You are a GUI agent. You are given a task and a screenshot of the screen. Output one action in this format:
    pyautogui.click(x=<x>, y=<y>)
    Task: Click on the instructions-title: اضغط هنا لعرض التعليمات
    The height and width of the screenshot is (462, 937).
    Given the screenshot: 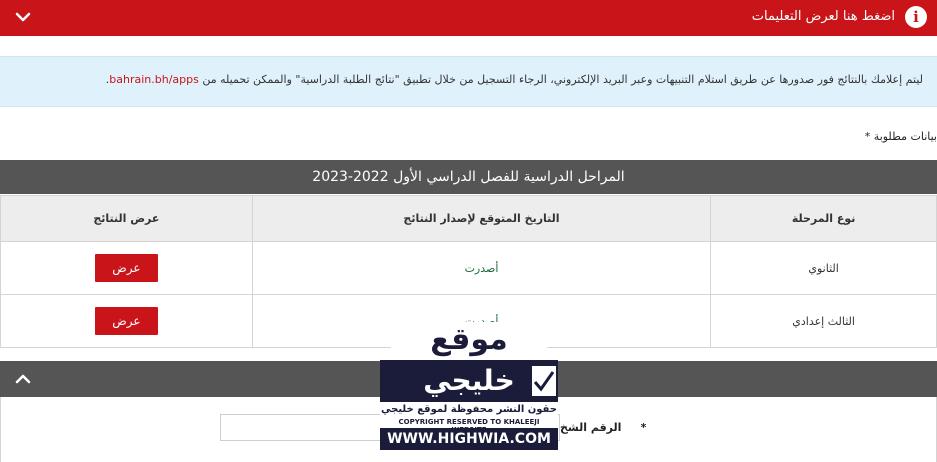 What is the action you would take?
    pyautogui.click(x=823, y=16)
    